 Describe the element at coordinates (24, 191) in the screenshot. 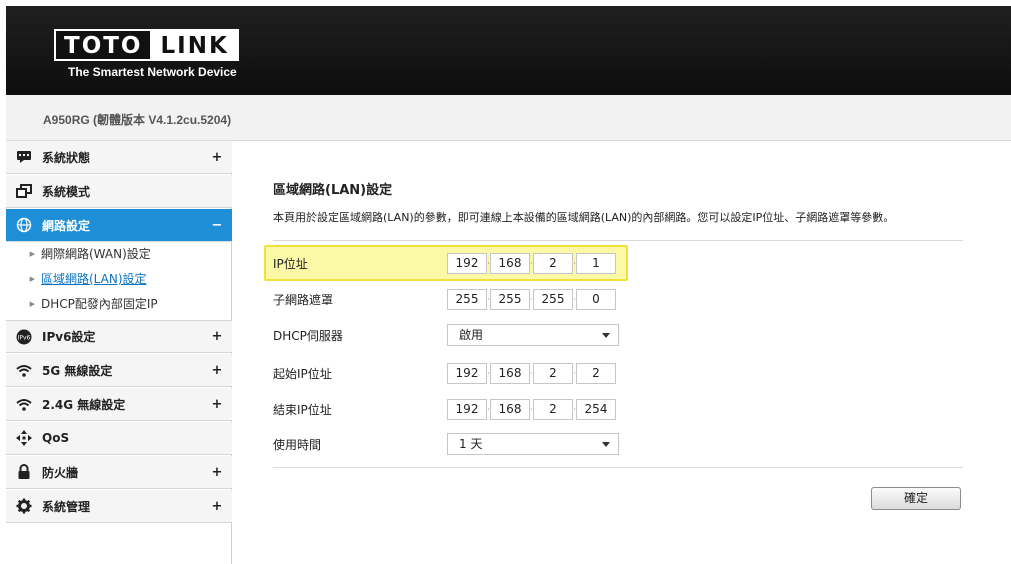

I see `mode-icon` at that location.